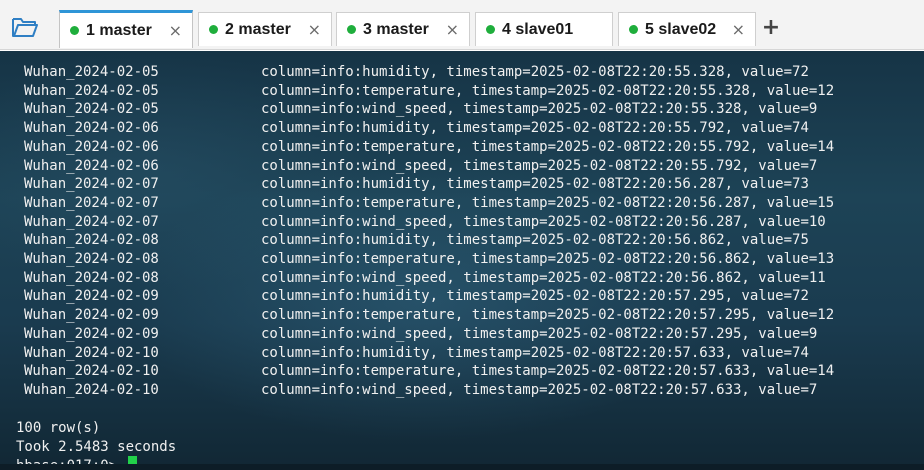 The image size is (924, 470). Describe the element at coordinates (25, 27) in the screenshot. I see `folder-open-icon` at that location.